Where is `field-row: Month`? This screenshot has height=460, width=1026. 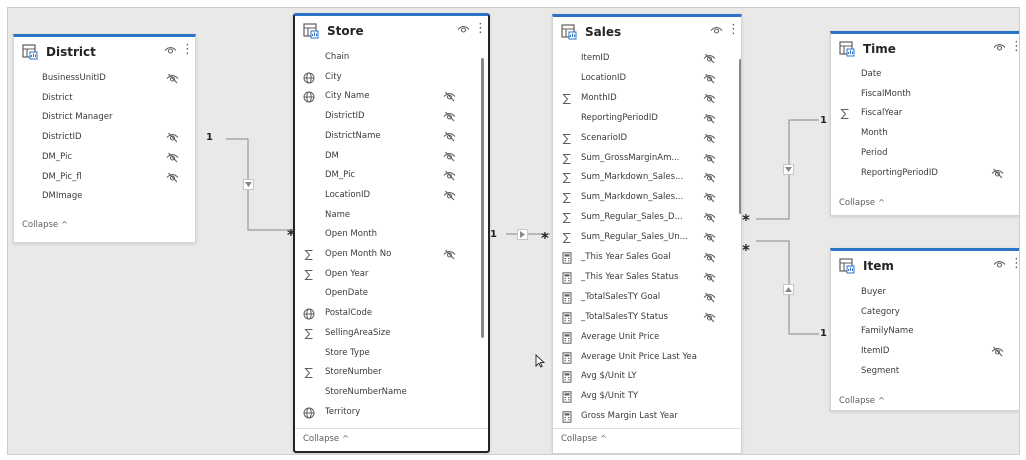
field-row: Month is located at coordinates (925, 134).